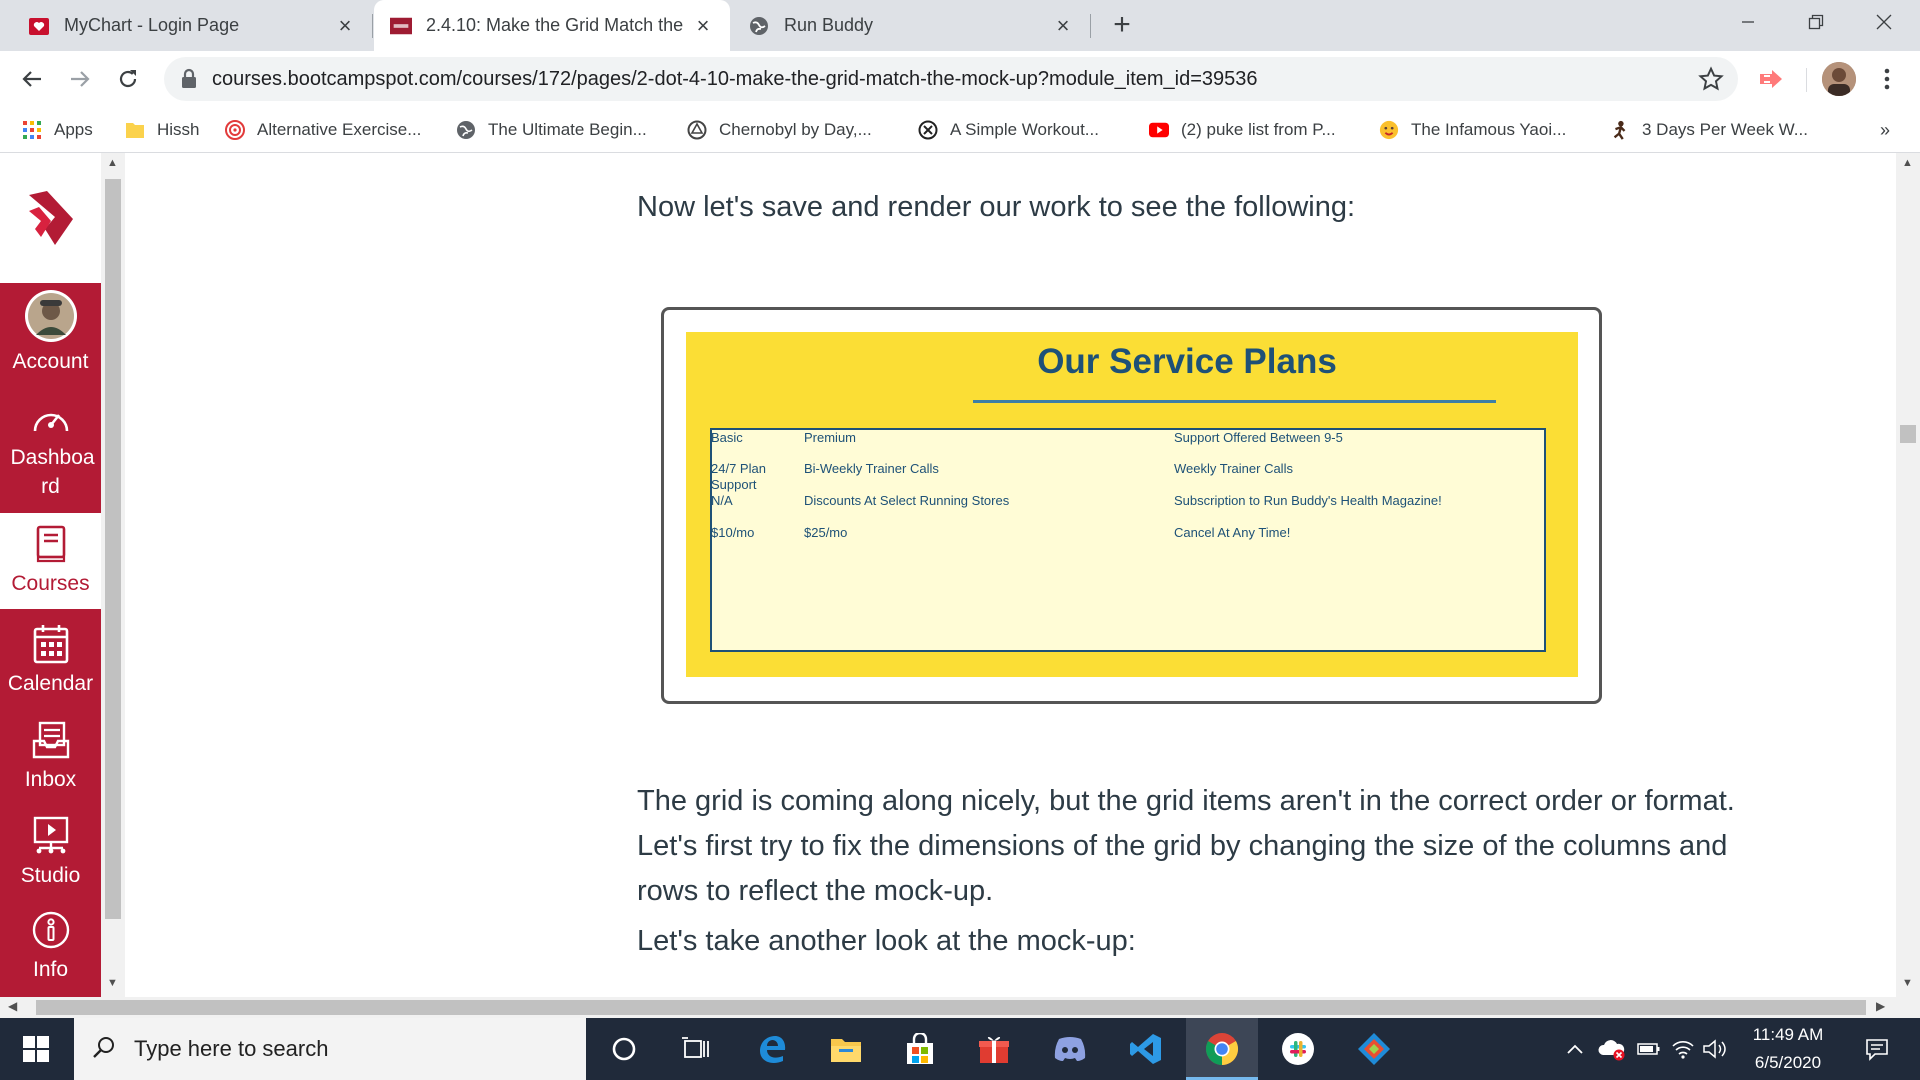 The height and width of the screenshot is (1080, 1920). What do you see at coordinates (73, 129) in the screenshot?
I see `bookmark-label: Apps` at bounding box center [73, 129].